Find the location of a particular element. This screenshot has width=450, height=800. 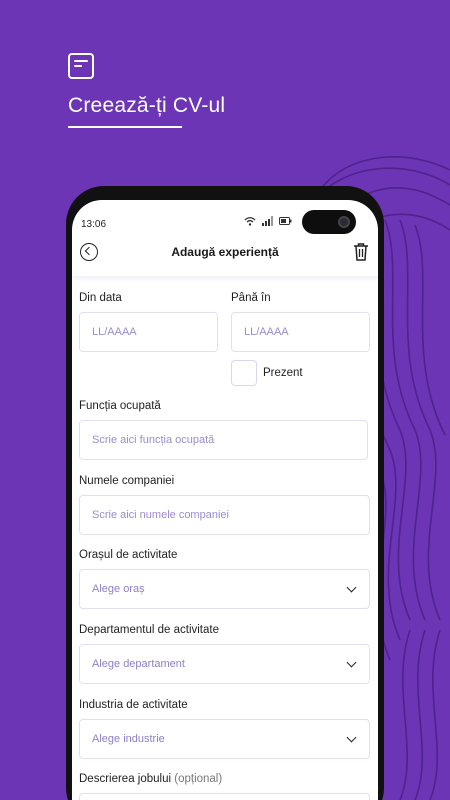

city-label: Orașul de activitate is located at coordinates (128, 555).